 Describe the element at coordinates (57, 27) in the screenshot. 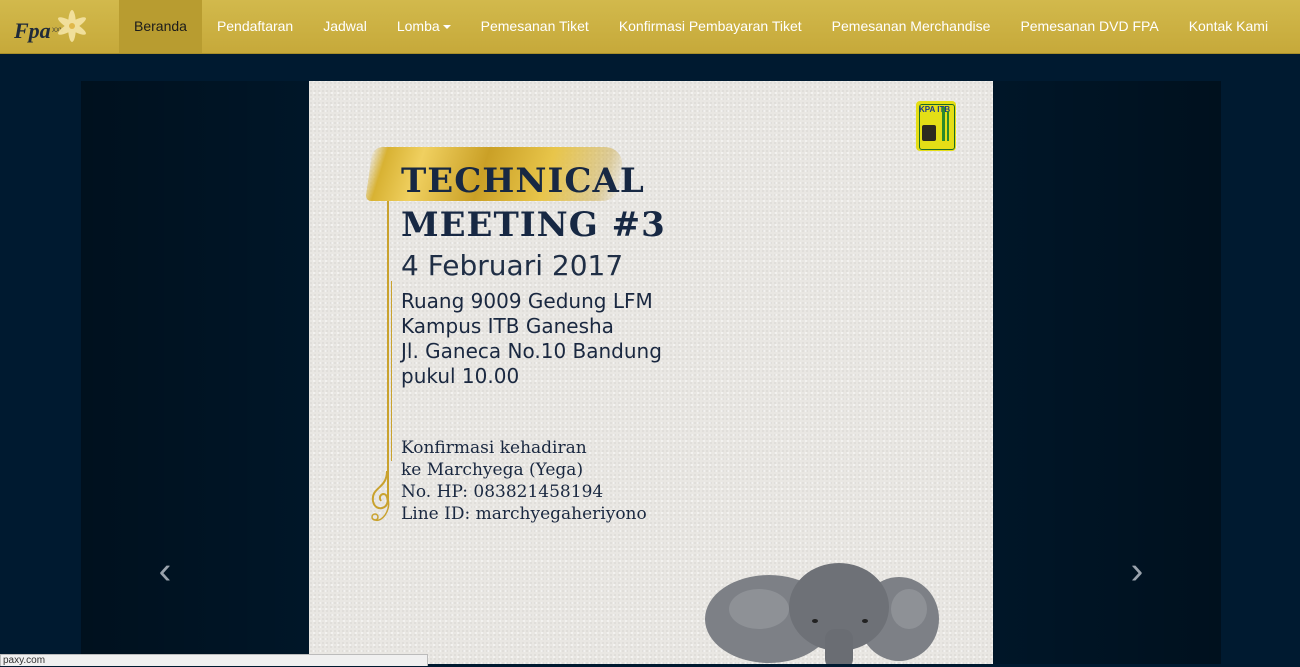

I see `brand-logo: Fpa XXV` at that location.